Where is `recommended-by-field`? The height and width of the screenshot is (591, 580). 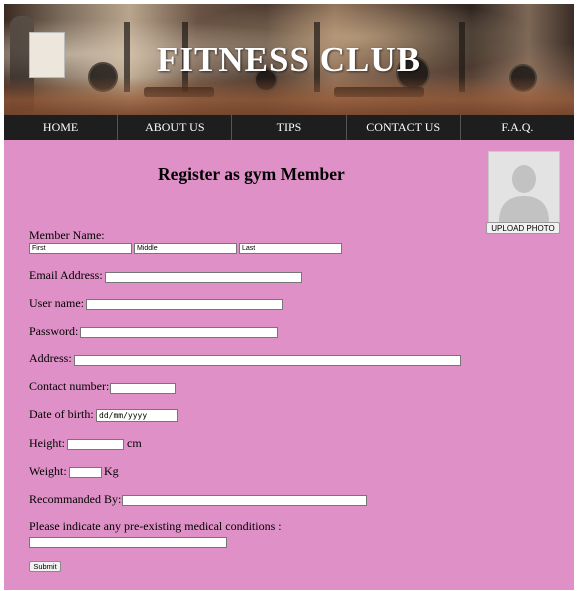 recommended-by-field is located at coordinates (244, 500).